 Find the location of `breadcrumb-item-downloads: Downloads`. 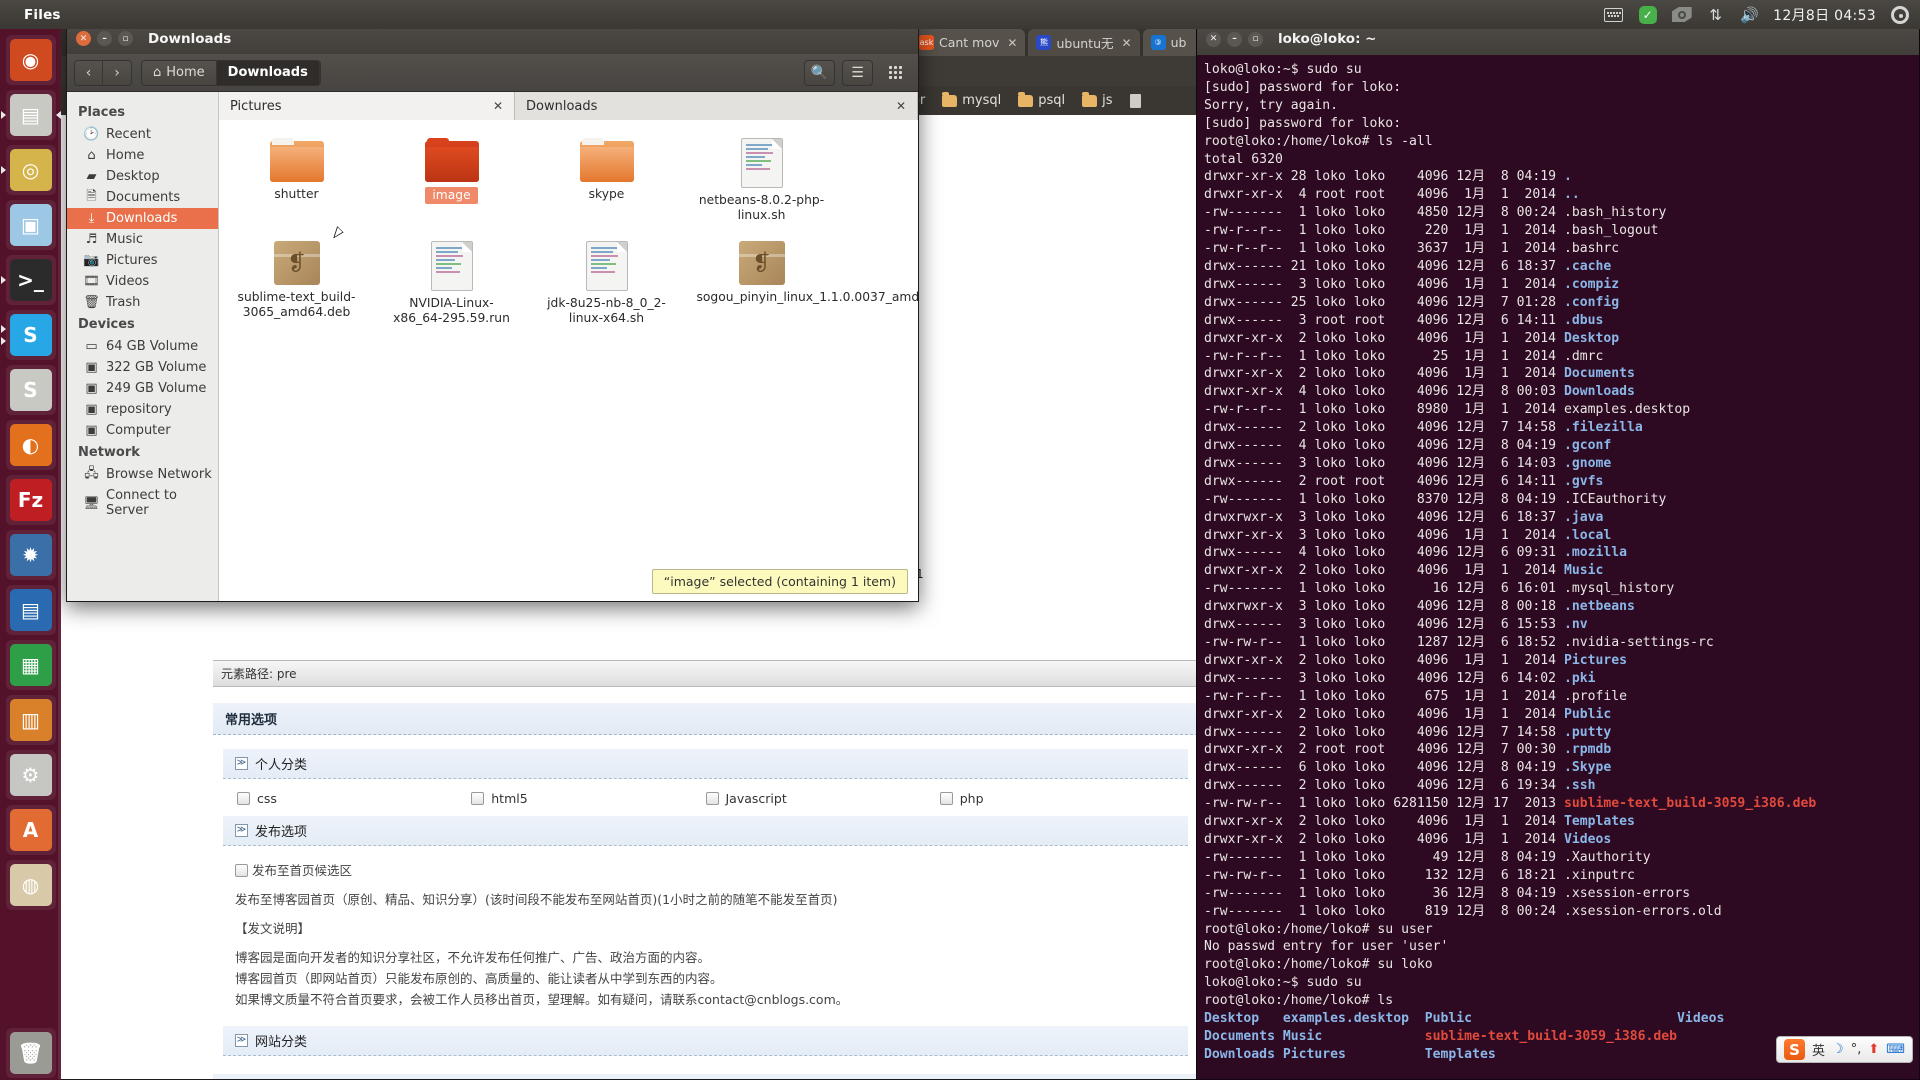

breadcrumb-item-downloads: Downloads is located at coordinates (268, 72).